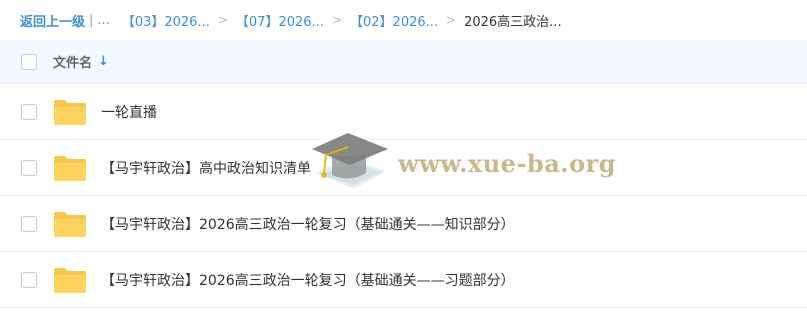 The image size is (807, 312). I want to click on watermark: www.xue-ba.org, so click(462, 162).